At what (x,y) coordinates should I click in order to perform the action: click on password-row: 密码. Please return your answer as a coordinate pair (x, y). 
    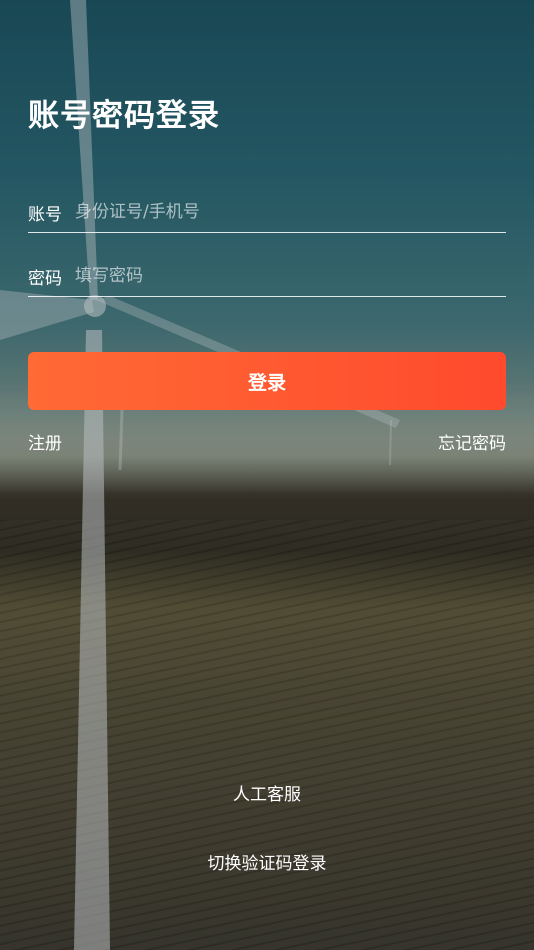
    Looking at the image, I should click on (267, 276).